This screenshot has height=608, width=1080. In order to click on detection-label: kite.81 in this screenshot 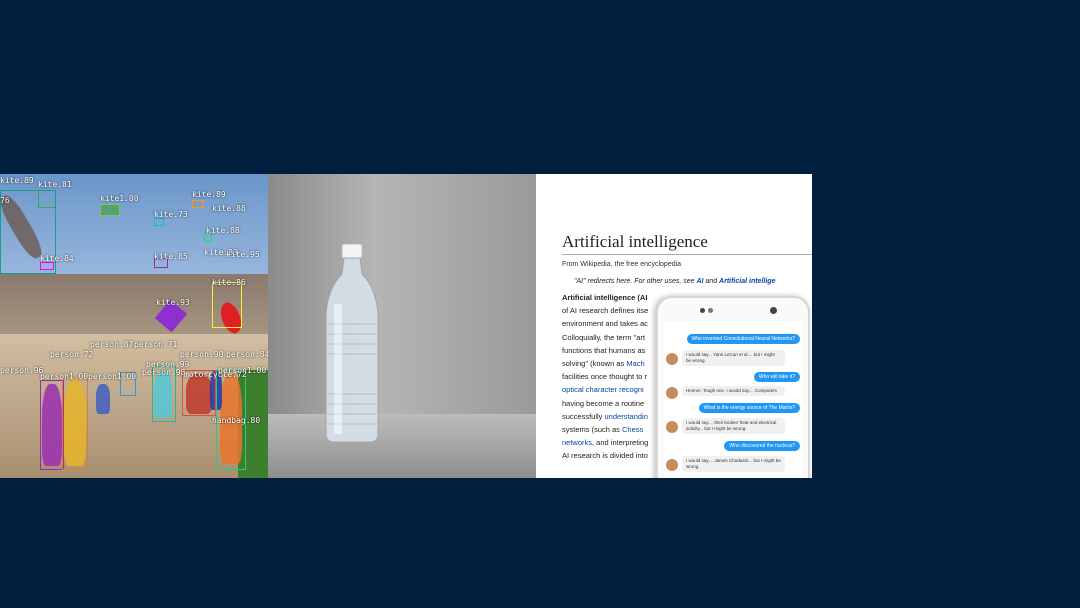, I will do `click(55, 184)`.